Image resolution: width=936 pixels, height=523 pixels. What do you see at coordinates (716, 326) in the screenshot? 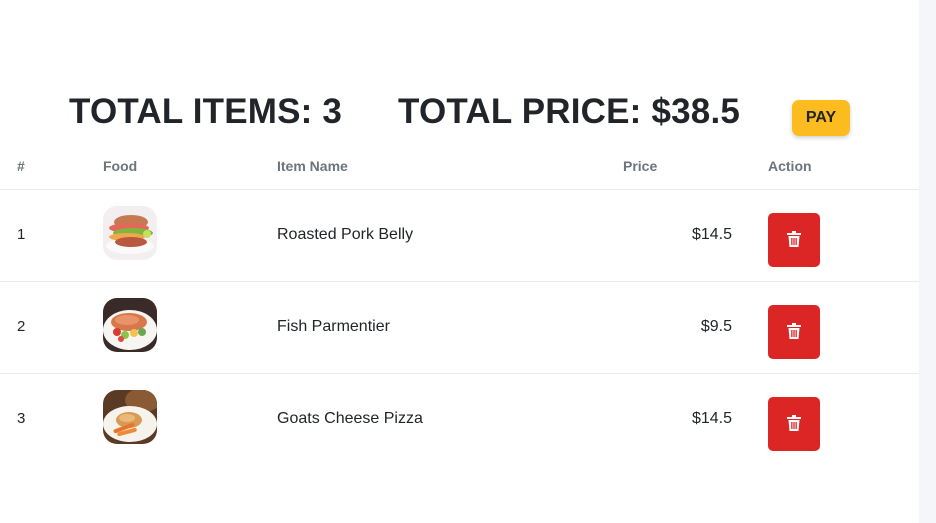
I see `item-price: $9.5` at bounding box center [716, 326].